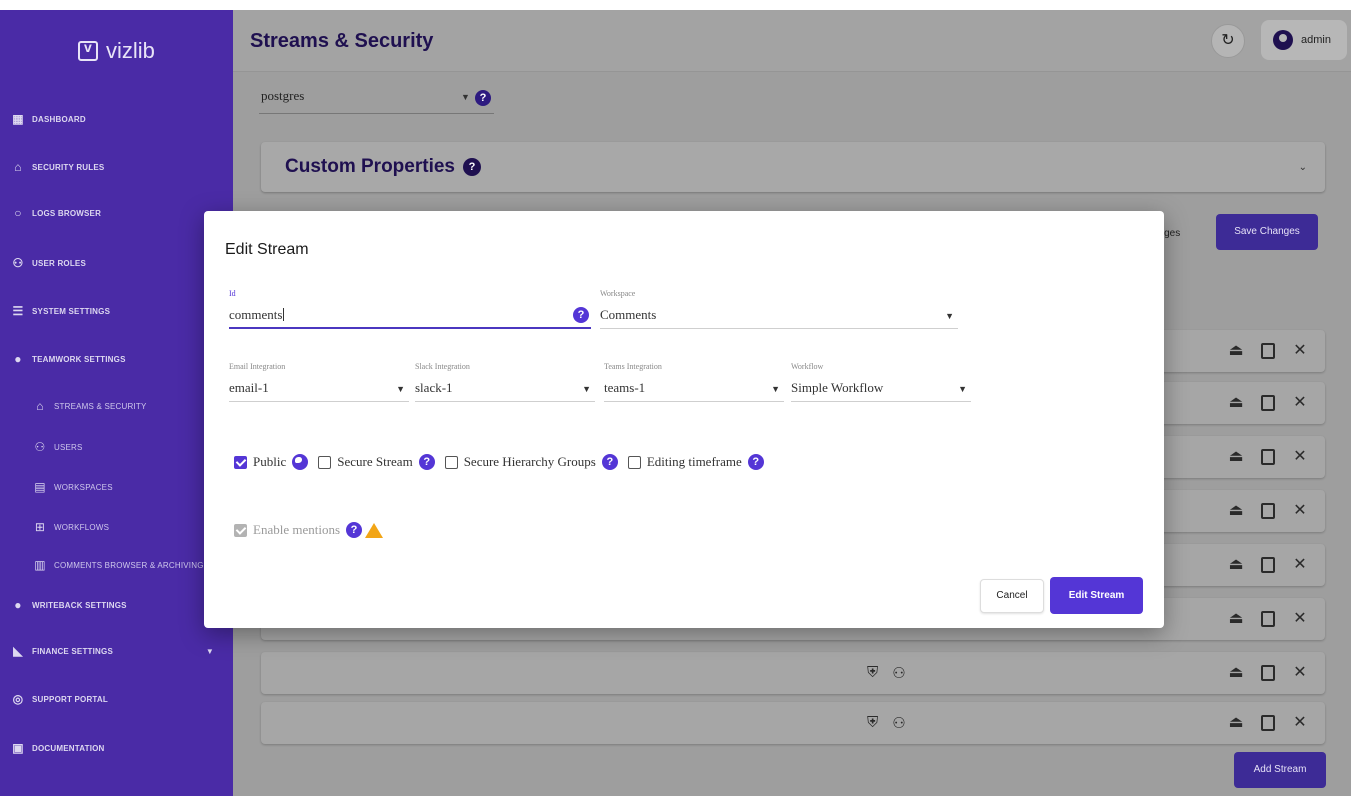  I want to click on editing-timeframe-checkbox: Editing timeframe ?, so click(695, 462).